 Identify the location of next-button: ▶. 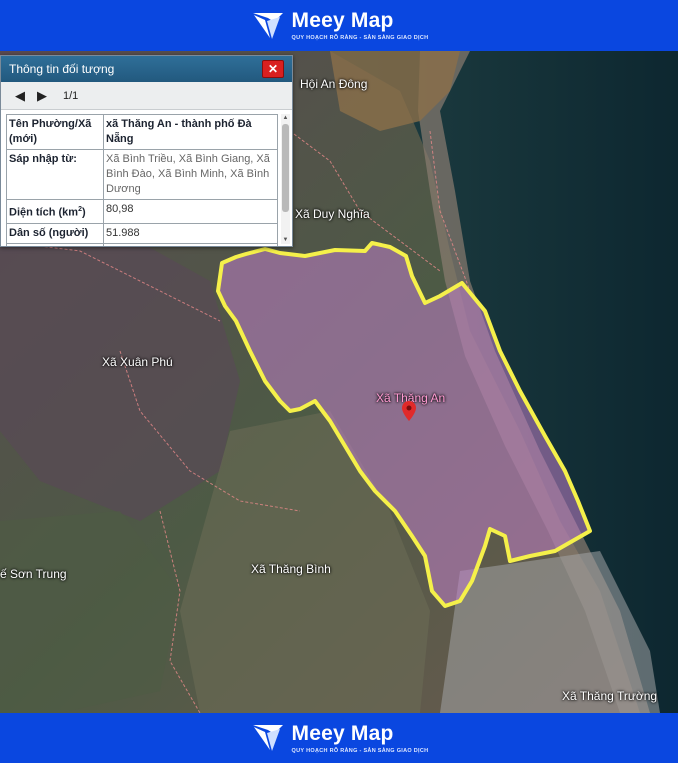
(42, 96).